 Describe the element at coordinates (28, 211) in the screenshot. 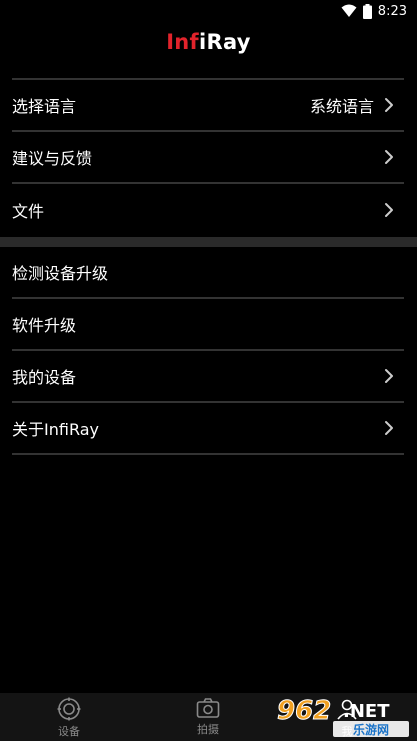

I see `menu-item-label: 文件` at that location.